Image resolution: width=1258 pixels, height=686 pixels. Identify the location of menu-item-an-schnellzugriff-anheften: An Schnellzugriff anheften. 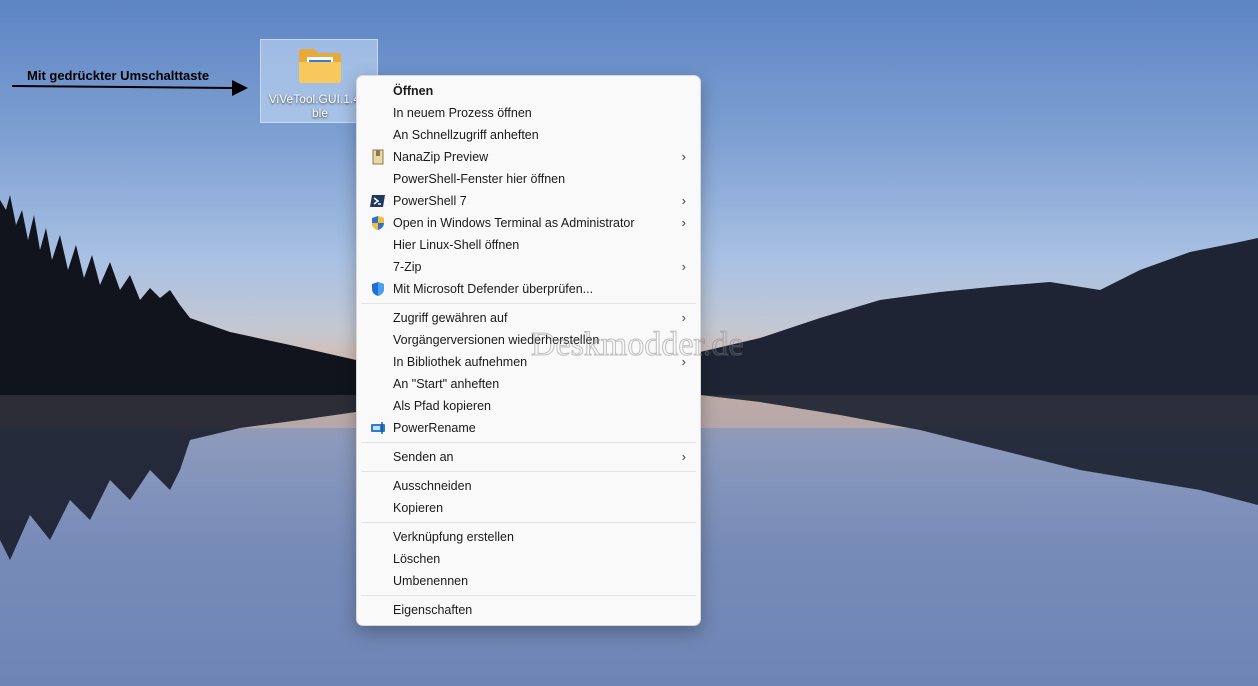
(528, 135).